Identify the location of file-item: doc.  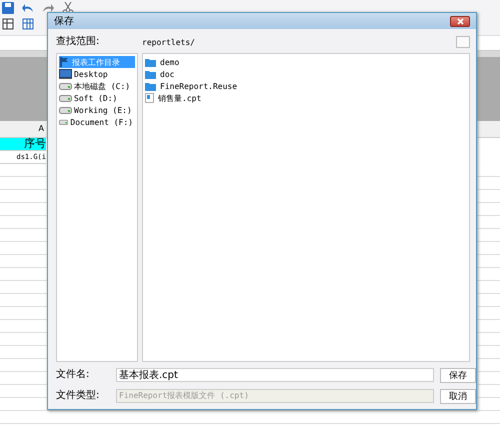
(306, 74).